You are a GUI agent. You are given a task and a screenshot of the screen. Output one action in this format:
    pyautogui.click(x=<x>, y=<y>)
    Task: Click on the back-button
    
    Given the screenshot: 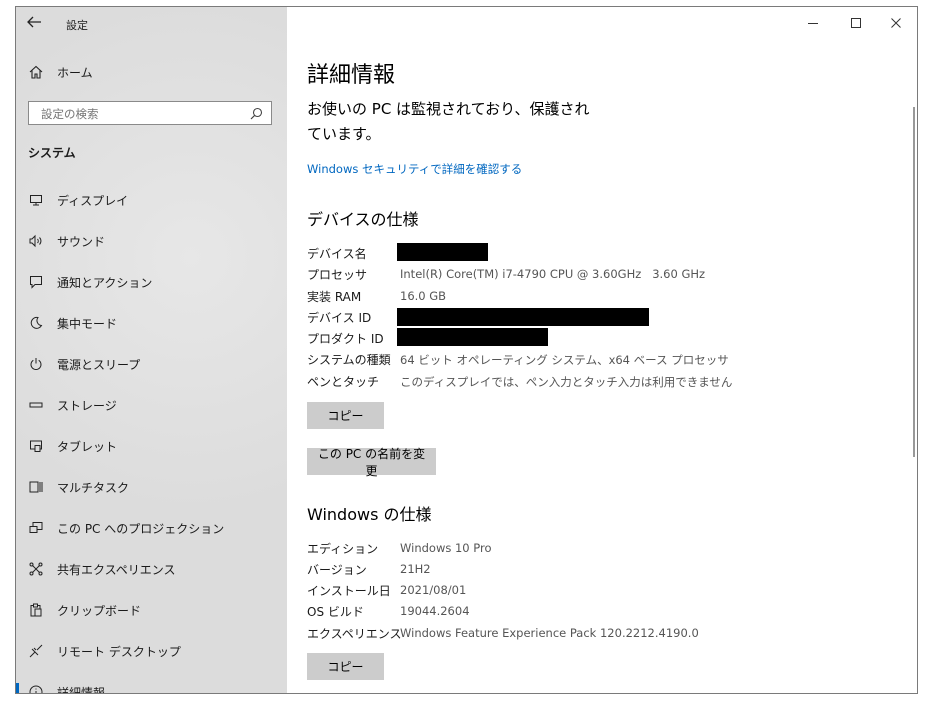 What is the action you would take?
    pyautogui.click(x=38, y=24)
    